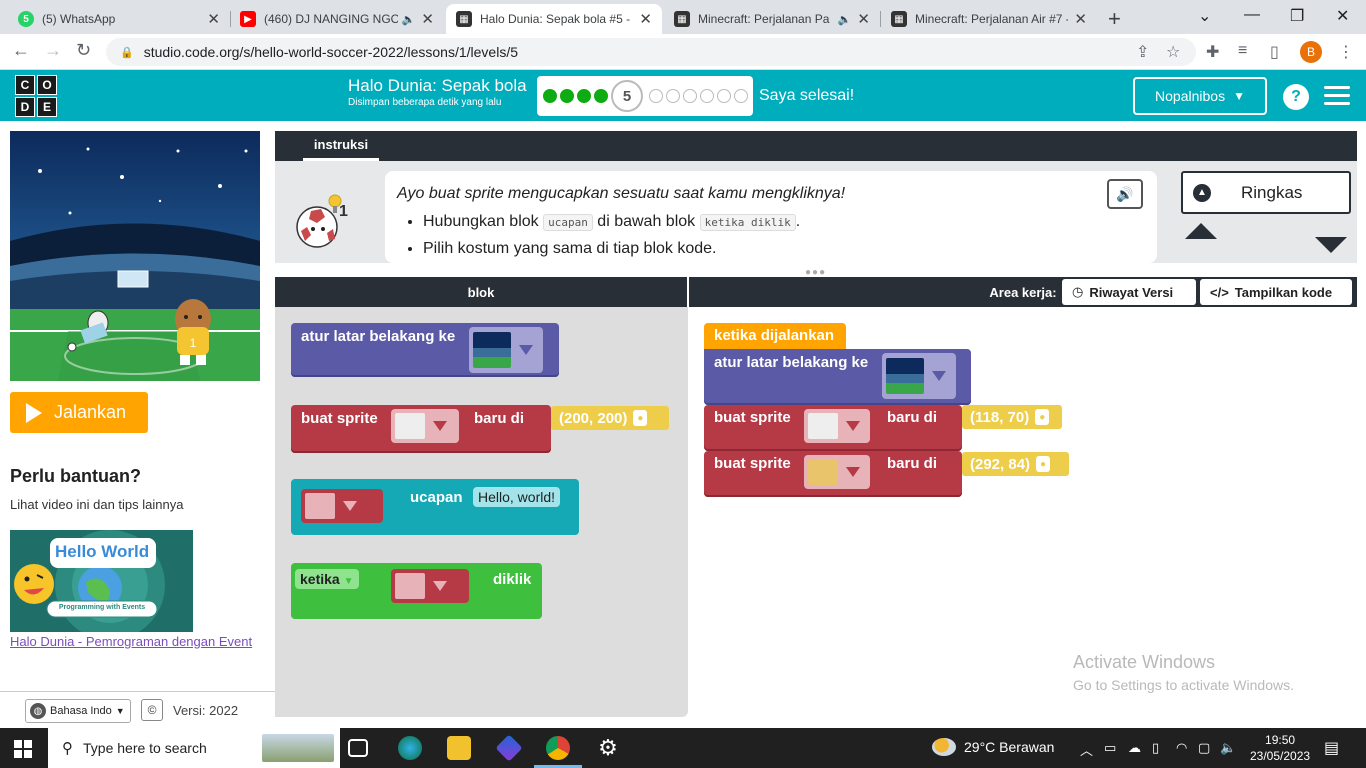  Describe the element at coordinates (135, 642) in the screenshot. I see `video-link: Halo Dunia - Pemrograman dengan Event` at that location.